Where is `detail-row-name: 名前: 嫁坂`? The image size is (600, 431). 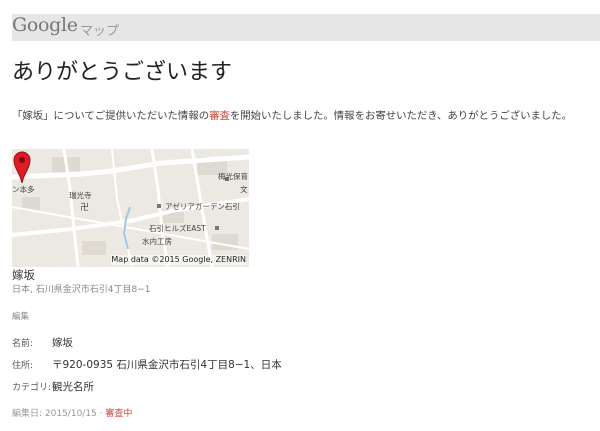
detail-row-name: 名前: 嫁坂 is located at coordinates (42, 344).